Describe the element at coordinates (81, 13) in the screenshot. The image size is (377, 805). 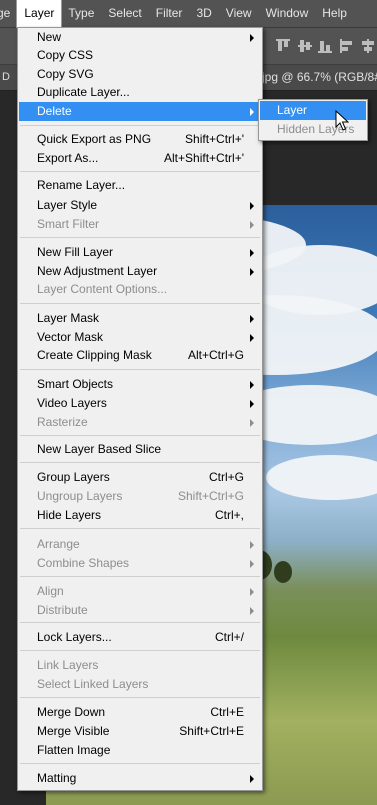
I see `menu-type: Type` at that location.